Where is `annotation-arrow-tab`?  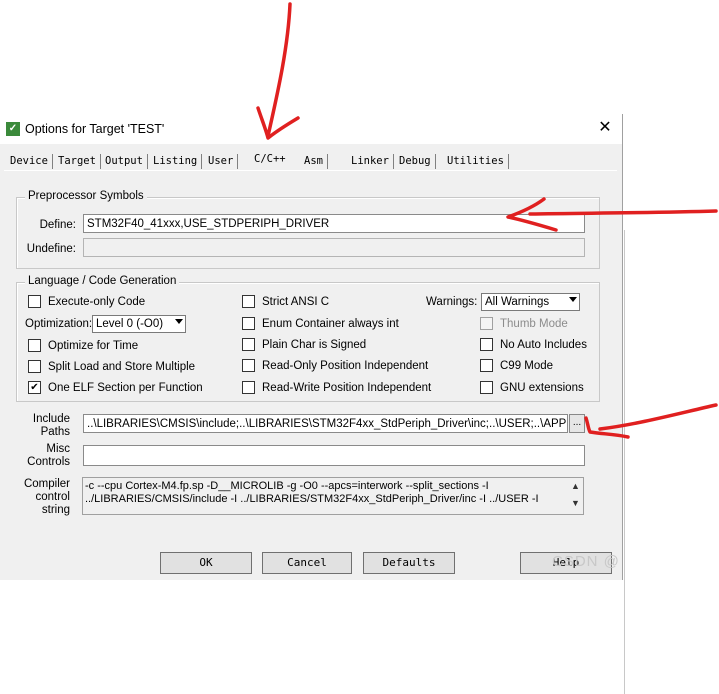 annotation-arrow-tab is located at coordinates (278, 71).